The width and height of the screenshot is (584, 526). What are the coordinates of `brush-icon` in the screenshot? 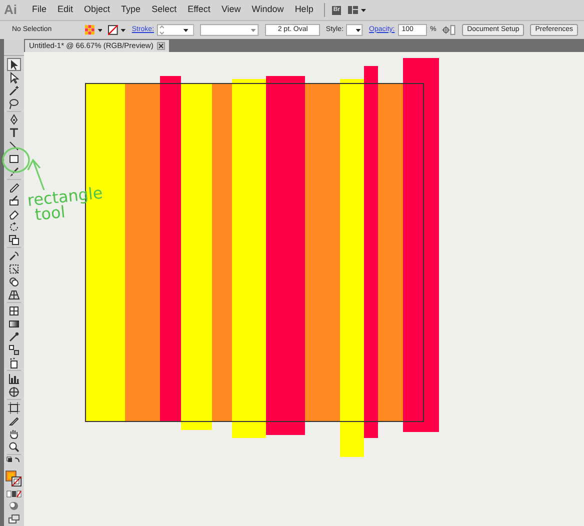 It's located at (14, 172).